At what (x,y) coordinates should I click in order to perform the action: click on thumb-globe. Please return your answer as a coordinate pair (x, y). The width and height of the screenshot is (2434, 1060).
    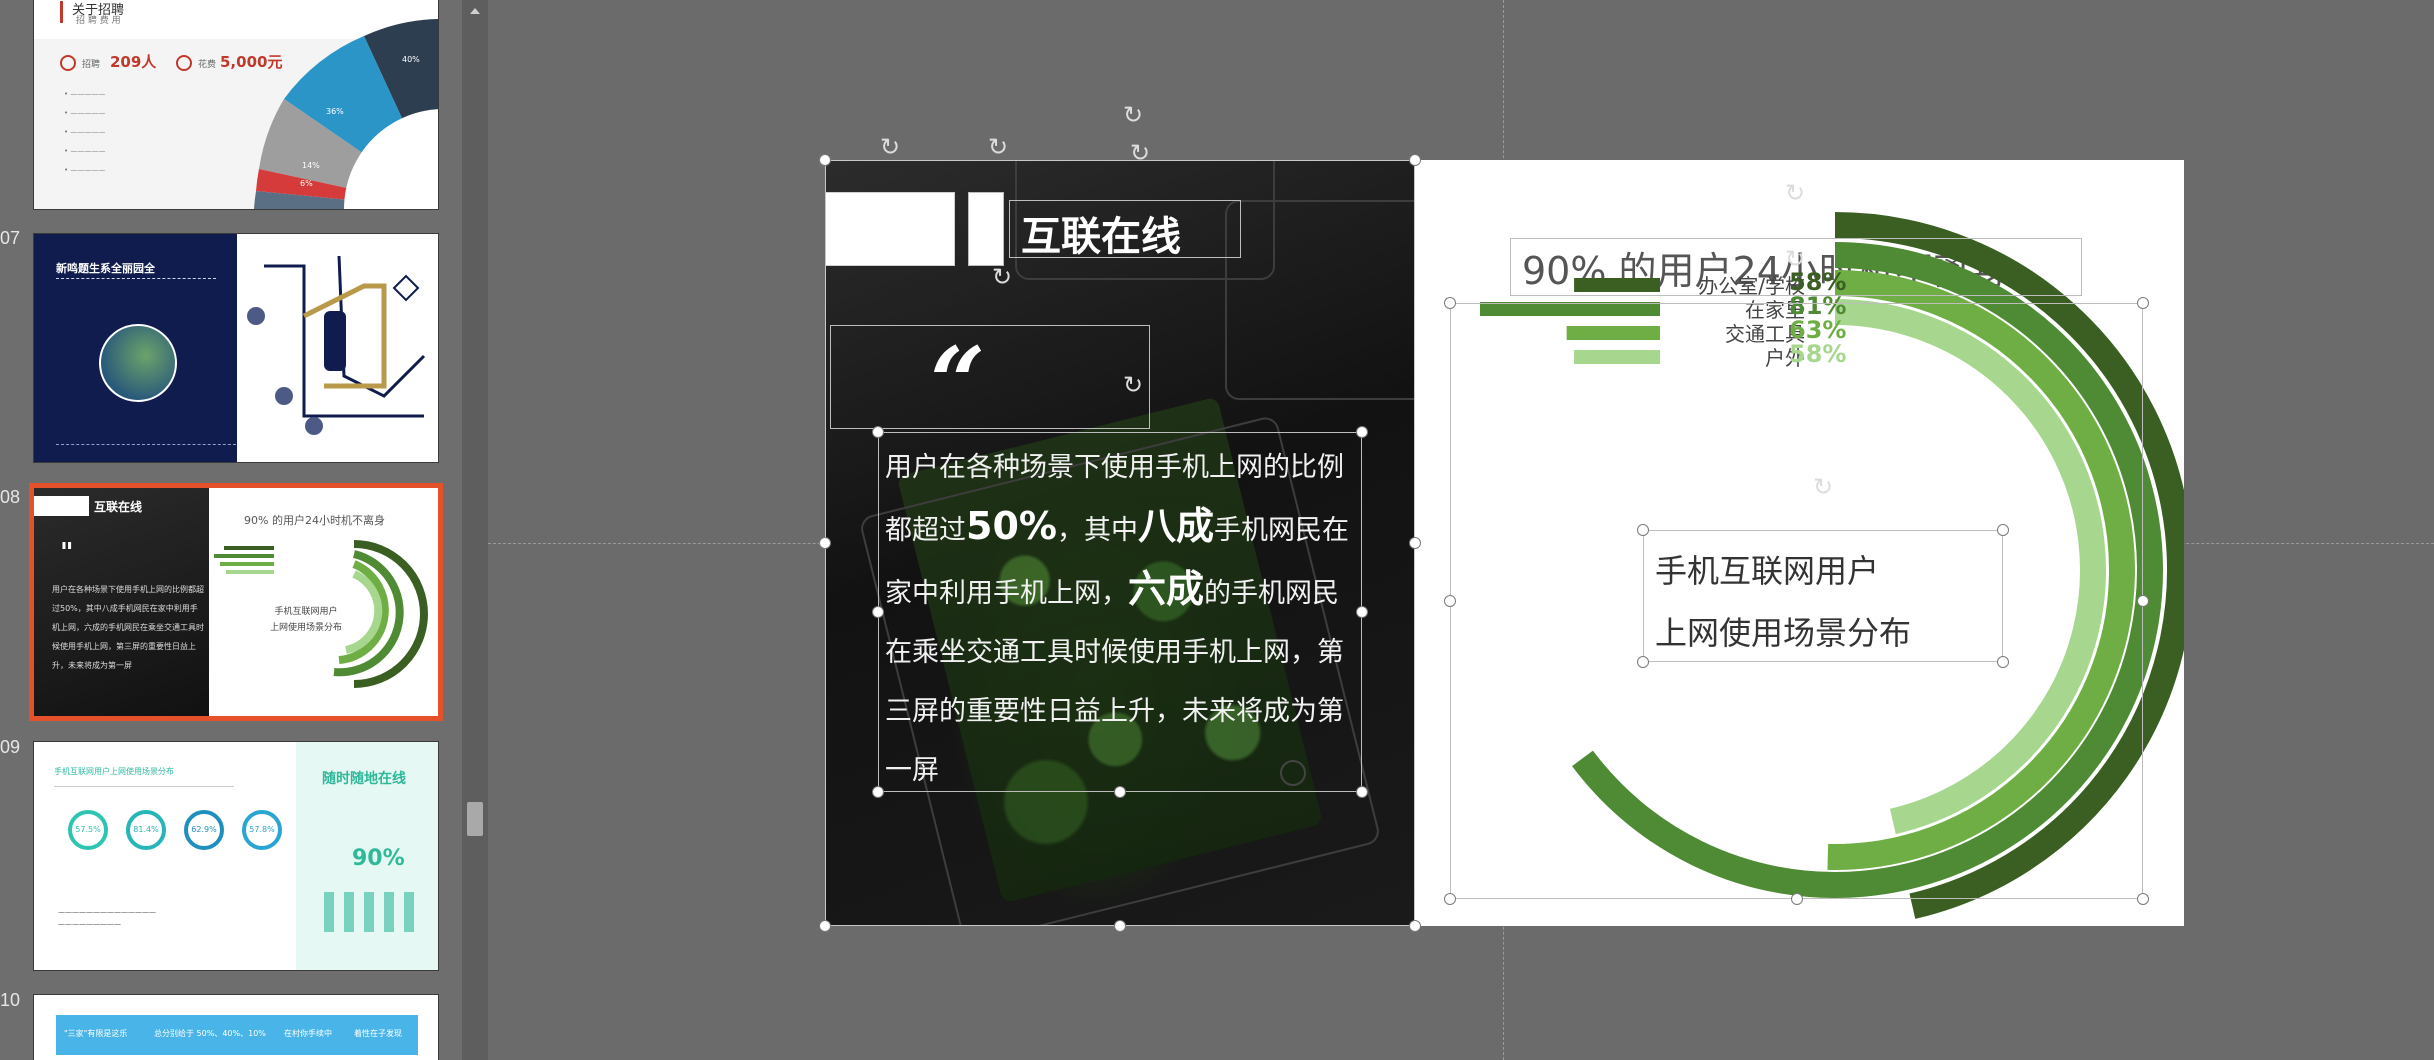
    Looking at the image, I should click on (138, 363).